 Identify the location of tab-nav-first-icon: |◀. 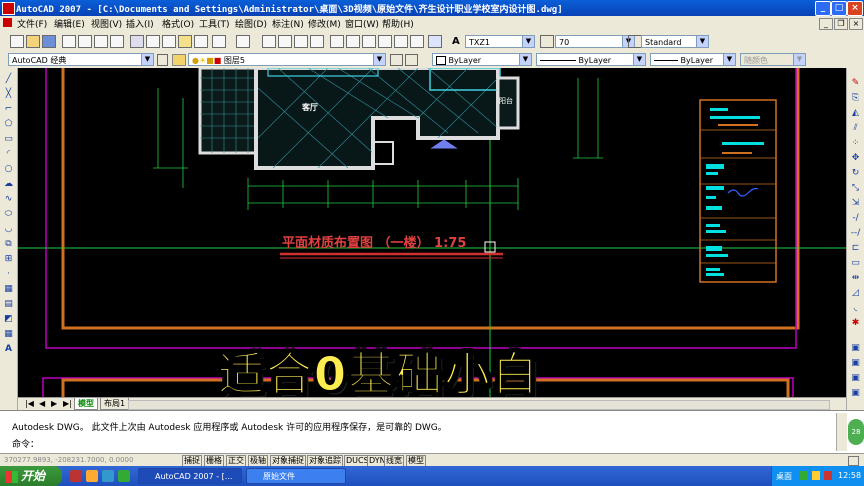
(29, 403).